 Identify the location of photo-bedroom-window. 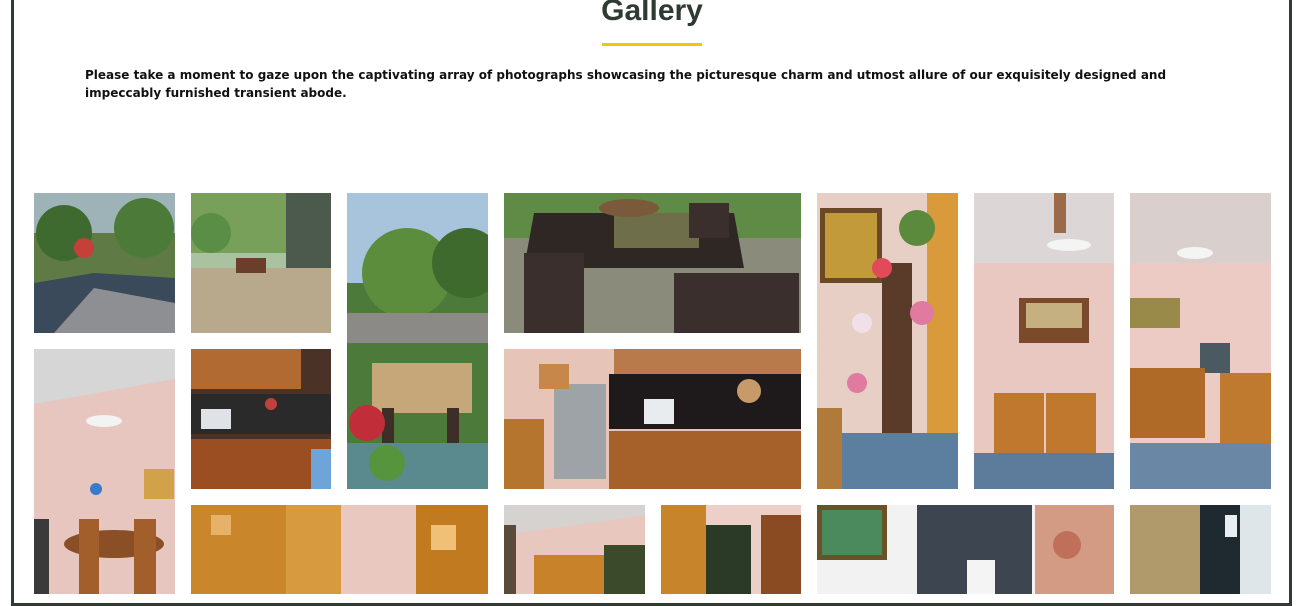
(574, 549).